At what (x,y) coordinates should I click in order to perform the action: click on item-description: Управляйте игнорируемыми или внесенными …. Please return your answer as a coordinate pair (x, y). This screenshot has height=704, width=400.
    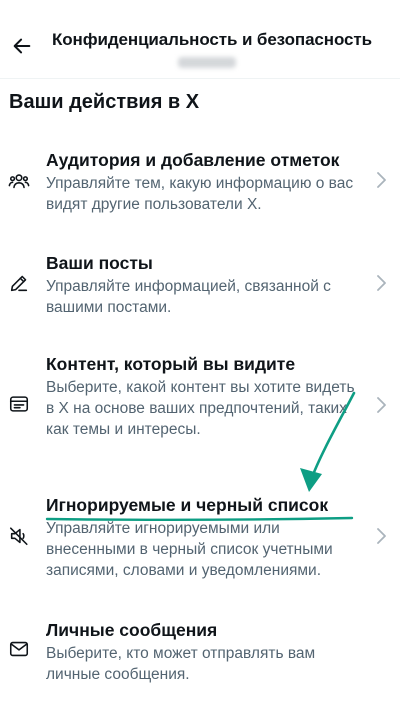
    Looking at the image, I should click on (189, 549).